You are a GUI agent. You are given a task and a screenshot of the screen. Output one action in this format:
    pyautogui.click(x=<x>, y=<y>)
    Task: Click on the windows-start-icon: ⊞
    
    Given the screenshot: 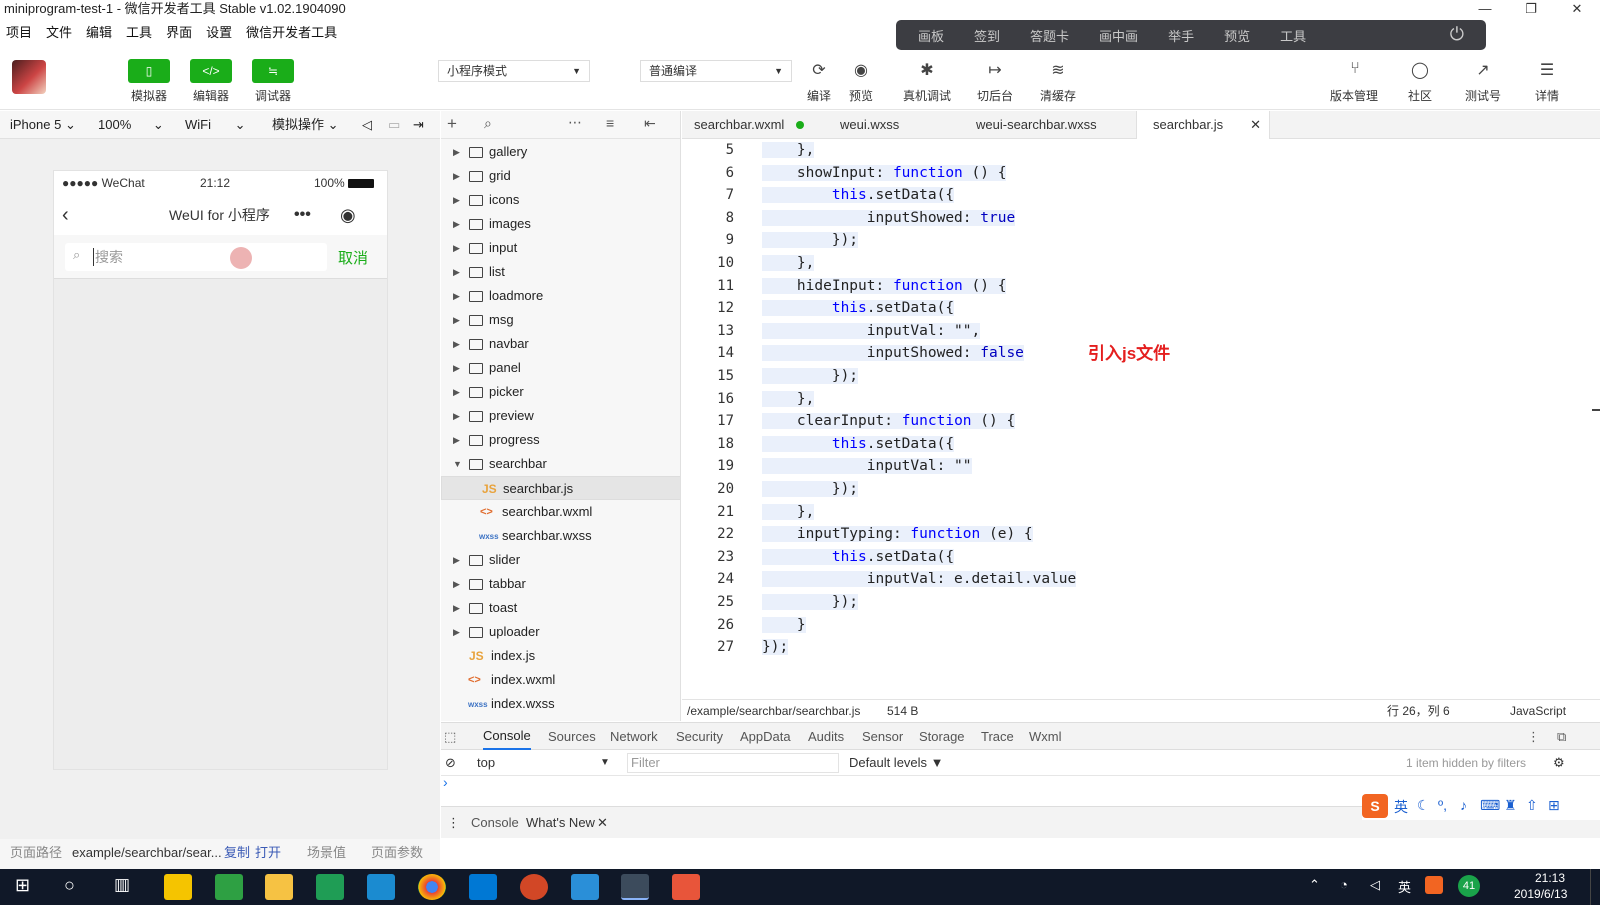 What is the action you would take?
    pyautogui.click(x=22, y=885)
    